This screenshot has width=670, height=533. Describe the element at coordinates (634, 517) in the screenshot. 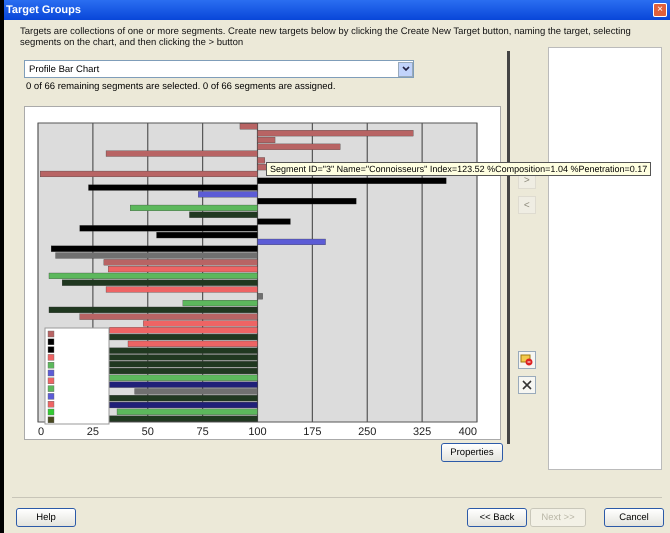

I see `dialog-button: Cancel` at that location.